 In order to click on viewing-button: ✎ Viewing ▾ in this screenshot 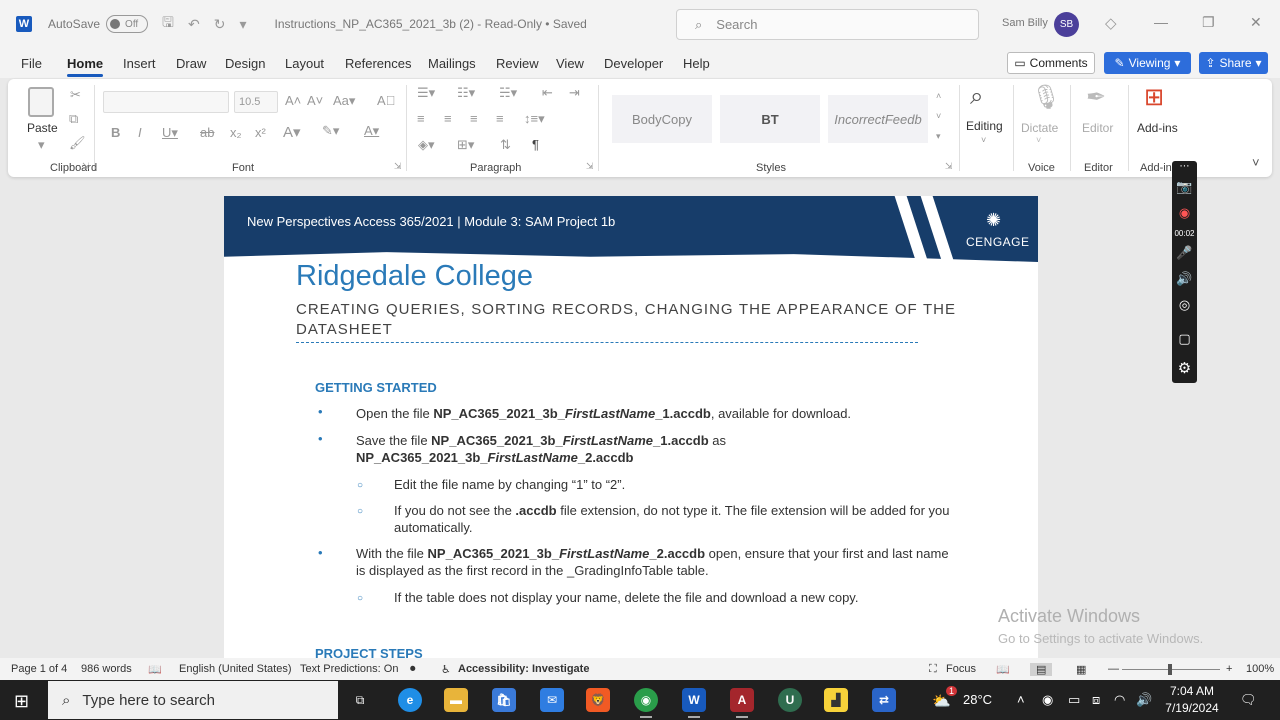, I will do `click(1147, 63)`.